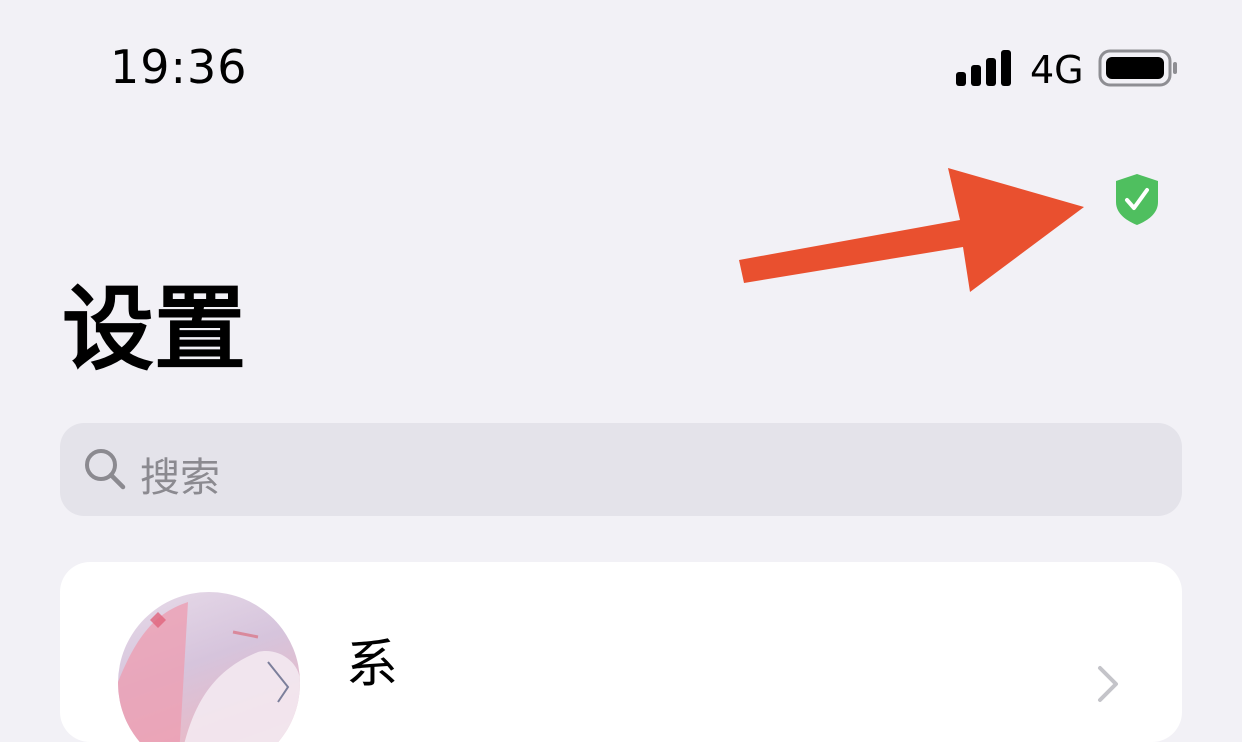 This screenshot has width=1242, height=742. I want to click on cellular-signal-icon, so click(983, 68).